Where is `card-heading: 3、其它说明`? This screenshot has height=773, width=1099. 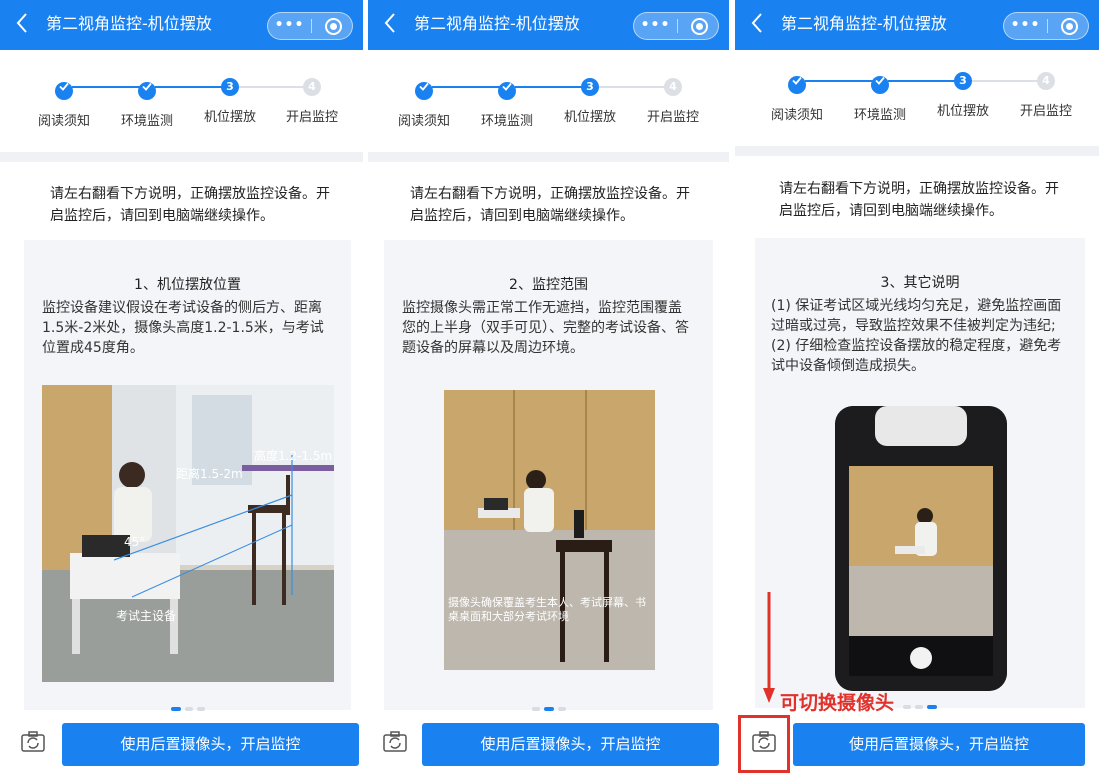 card-heading: 3、其它说明 is located at coordinates (920, 283).